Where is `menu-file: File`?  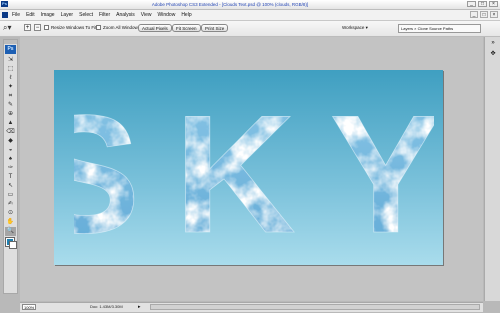
menu-file: File is located at coordinates (16, 15).